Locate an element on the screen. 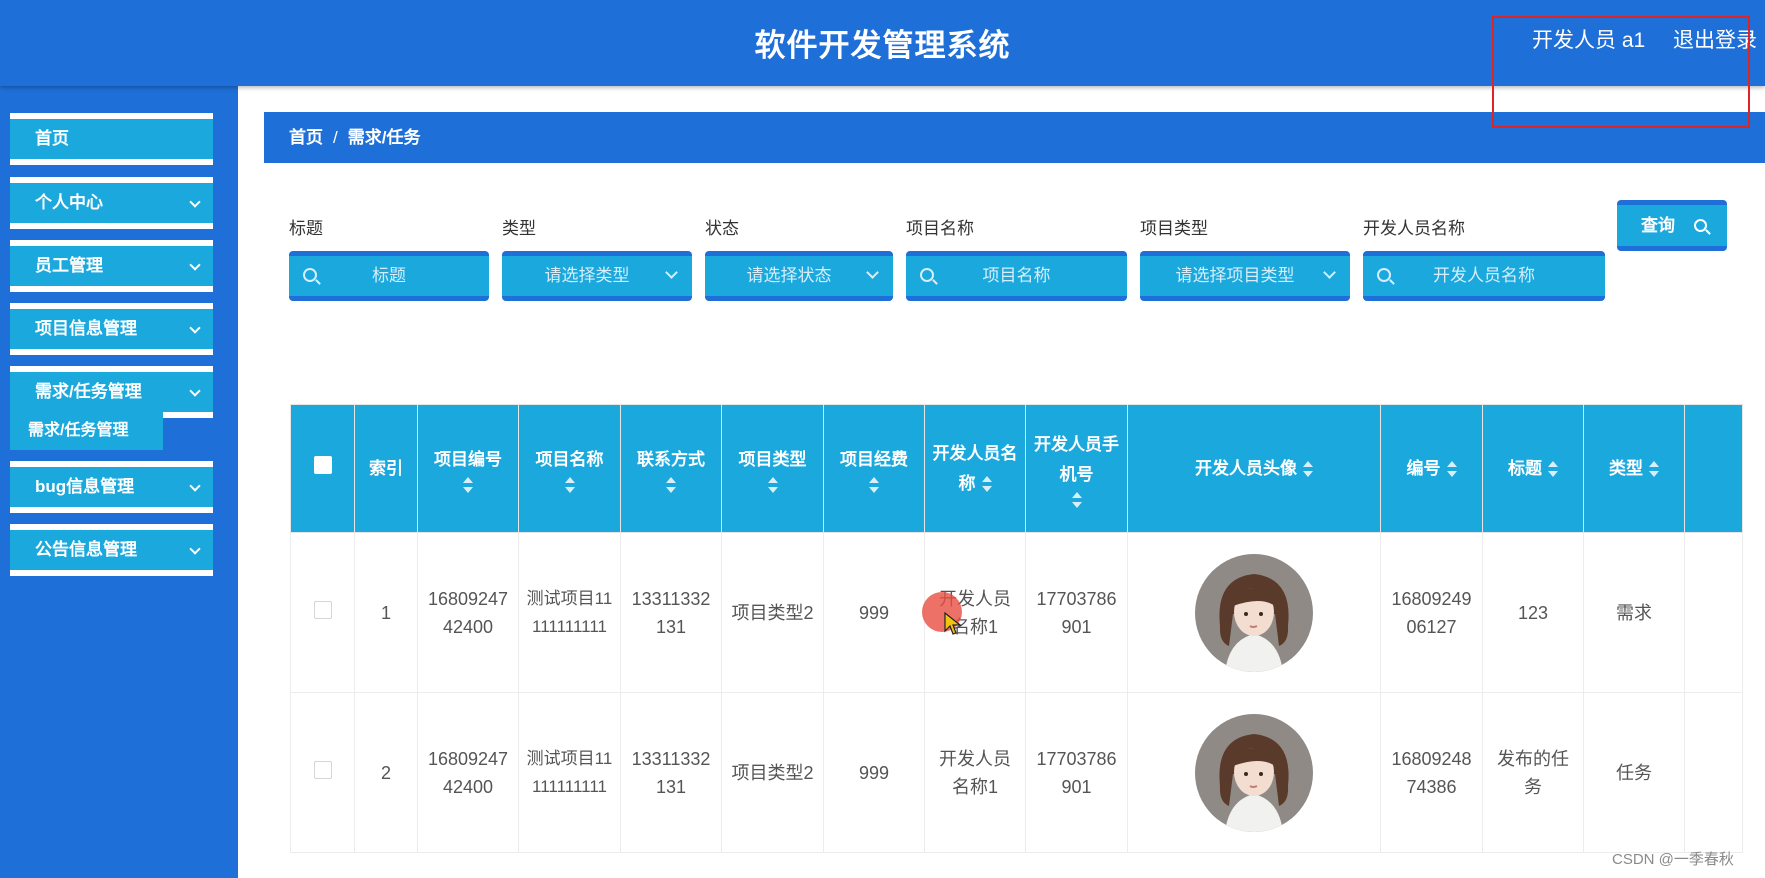 The height and width of the screenshot is (878, 1765). sidebar-item-personal-center: 个人中心 is located at coordinates (111, 203).